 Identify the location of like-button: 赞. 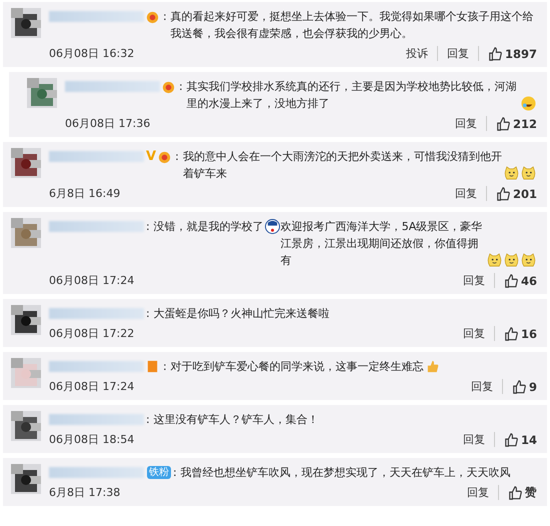
(518, 492).